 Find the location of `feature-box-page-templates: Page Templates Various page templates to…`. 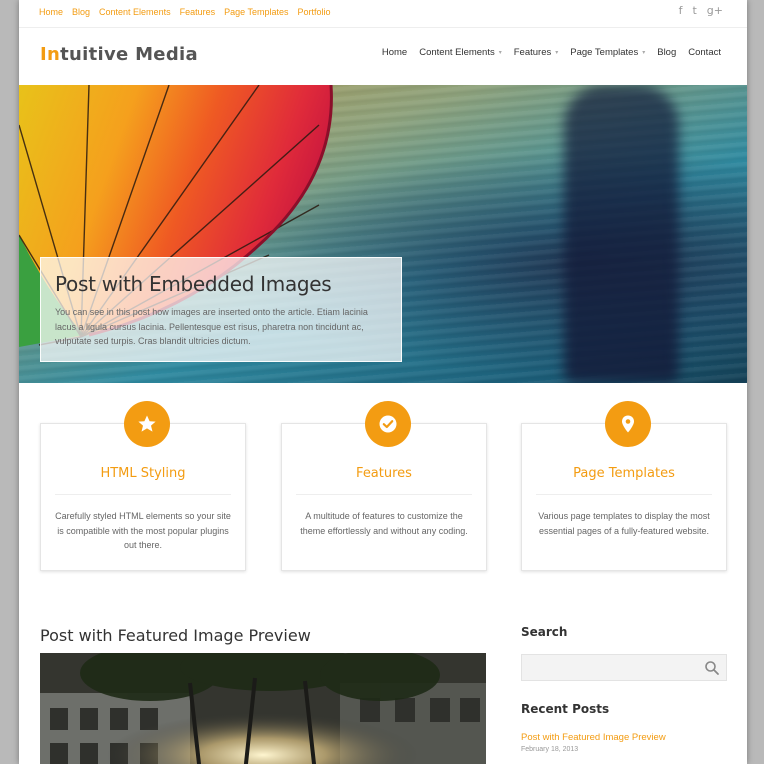

feature-box-page-templates: Page Templates Various page templates to… is located at coordinates (624, 486).